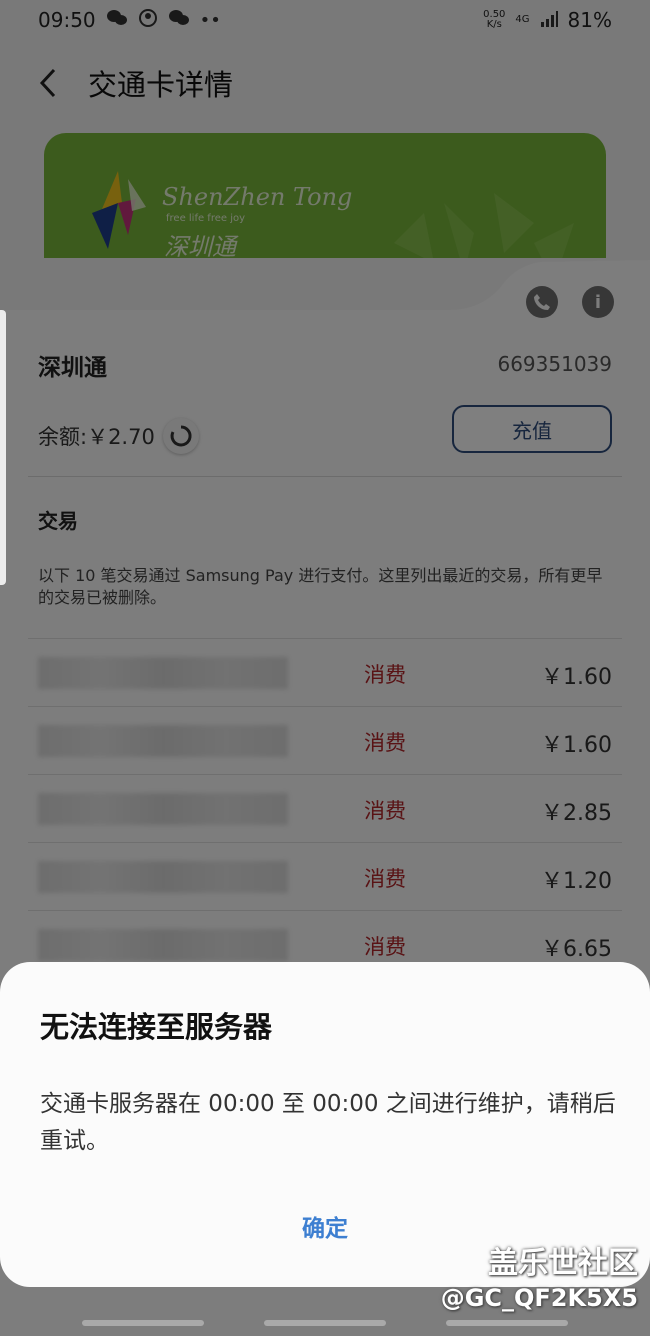 The height and width of the screenshot is (1336, 650). I want to click on nav-hint-center, so click(325, 1323).